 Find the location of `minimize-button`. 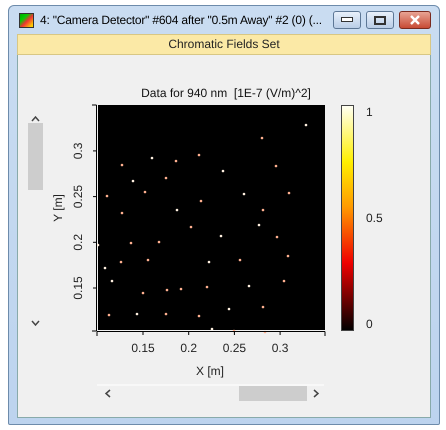

minimize-button is located at coordinates (347, 20).